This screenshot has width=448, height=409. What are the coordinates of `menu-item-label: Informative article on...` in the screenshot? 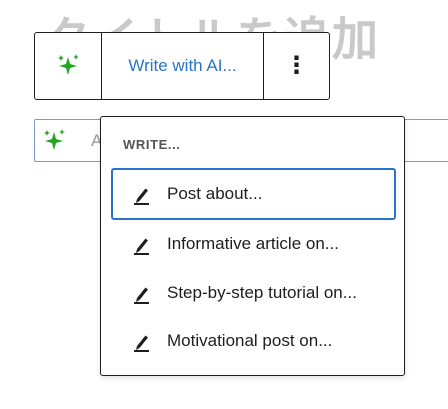 It's located at (253, 243).